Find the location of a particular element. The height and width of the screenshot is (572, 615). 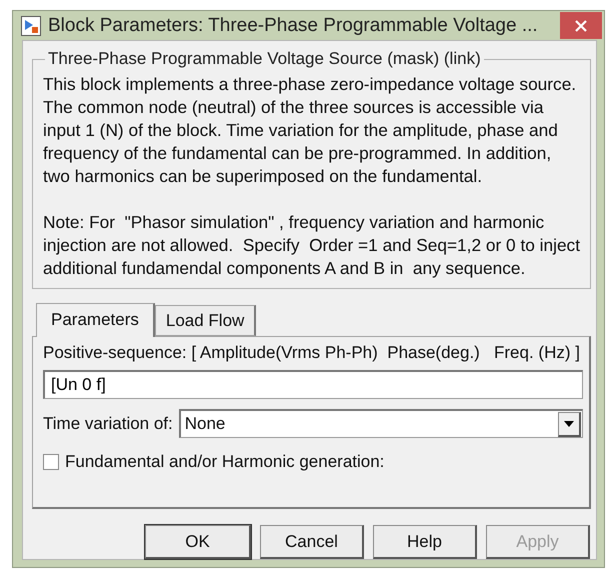

field-label: Positive-sequence: [ Amplitude(Vrms Ph-Ph) Phase(deg.) Freq. (Hz) ] is located at coordinates (312, 353).